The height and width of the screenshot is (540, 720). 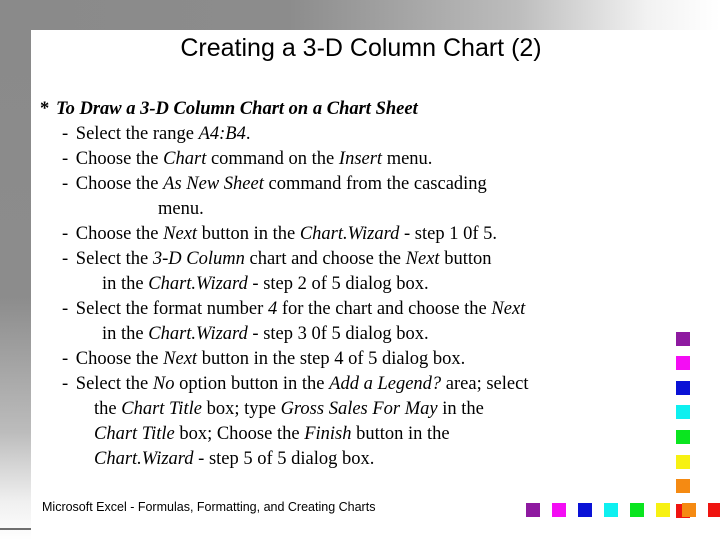 What do you see at coordinates (448, 234) in the screenshot?
I see `plain-text: - step 1 0f 5.` at bounding box center [448, 234].